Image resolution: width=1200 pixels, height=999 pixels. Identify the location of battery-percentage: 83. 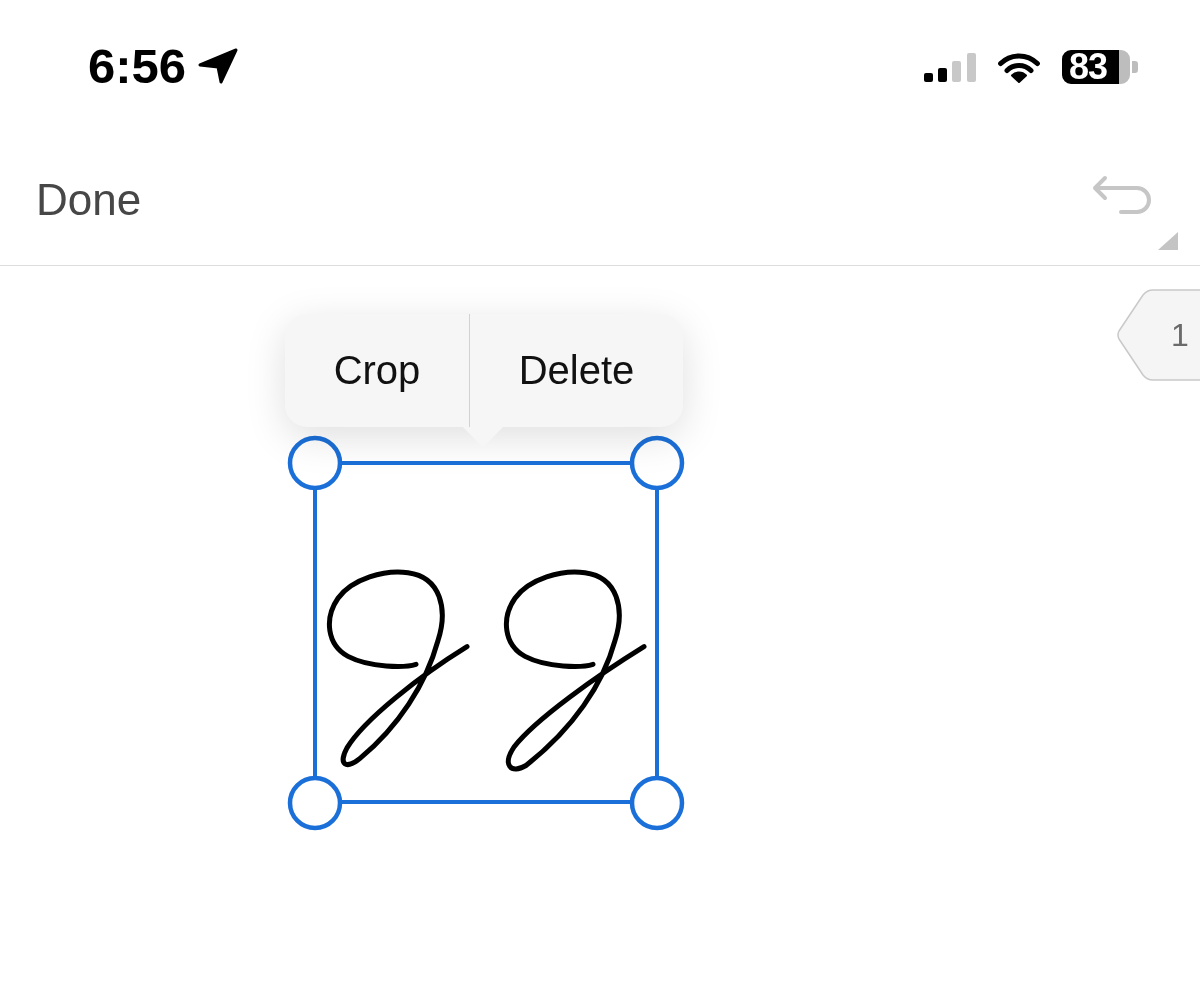
(1088, 67).